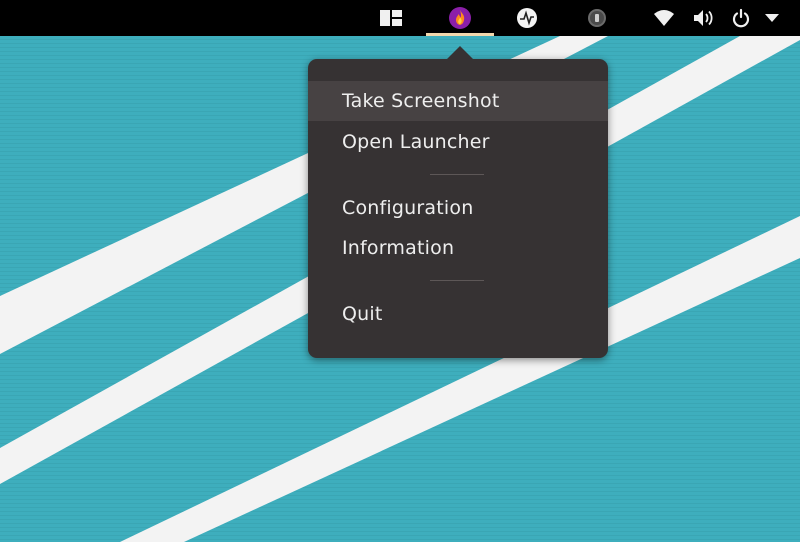 This screenshot has height=542, width=800. I want to click on menu-pointer, so click(460, 53).